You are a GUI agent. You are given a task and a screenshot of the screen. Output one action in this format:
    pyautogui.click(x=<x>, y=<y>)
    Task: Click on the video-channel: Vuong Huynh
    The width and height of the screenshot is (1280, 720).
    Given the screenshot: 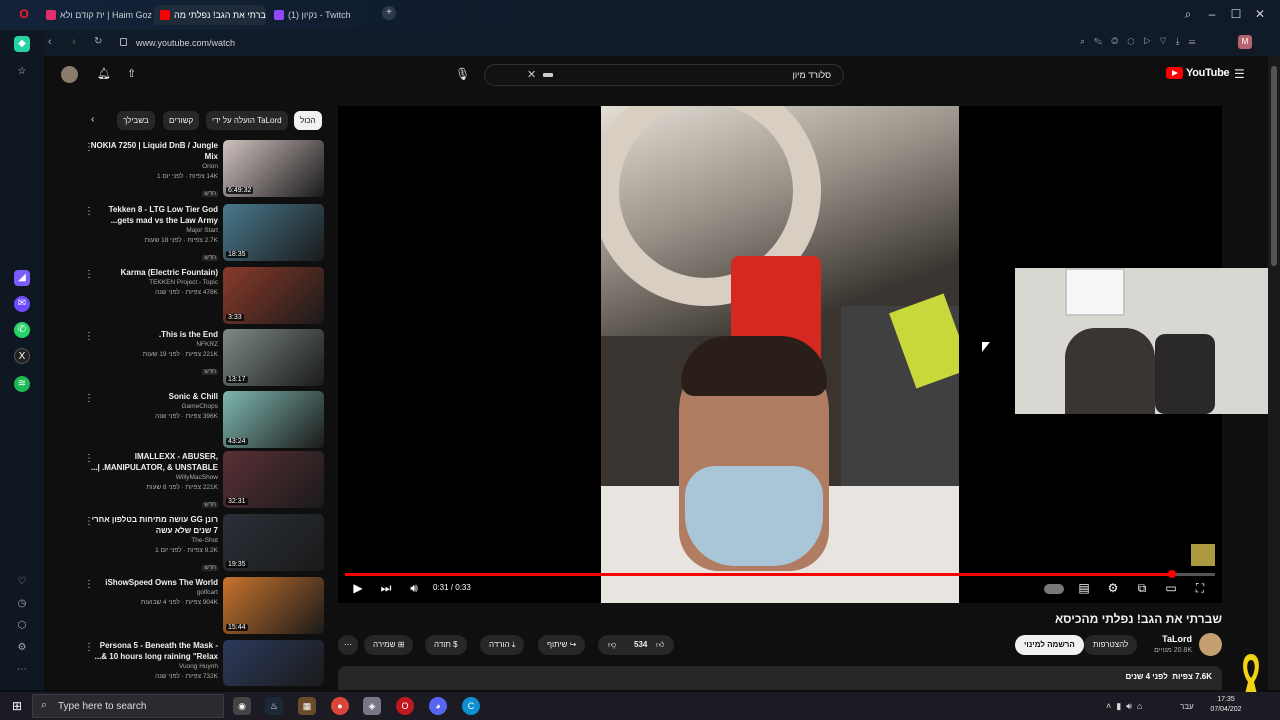 What is the action you would take?
    pyautogui.click(x=154, y=667)
    